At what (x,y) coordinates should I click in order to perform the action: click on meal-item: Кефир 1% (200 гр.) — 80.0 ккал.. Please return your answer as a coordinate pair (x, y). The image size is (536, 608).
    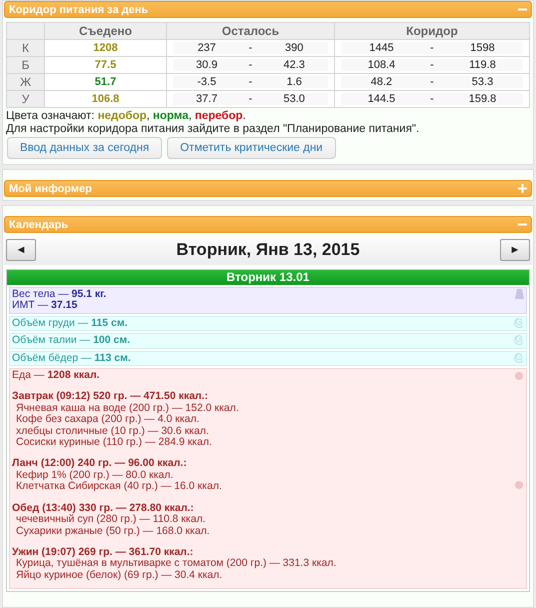
    Looking at the image, I should click on (94, 476).